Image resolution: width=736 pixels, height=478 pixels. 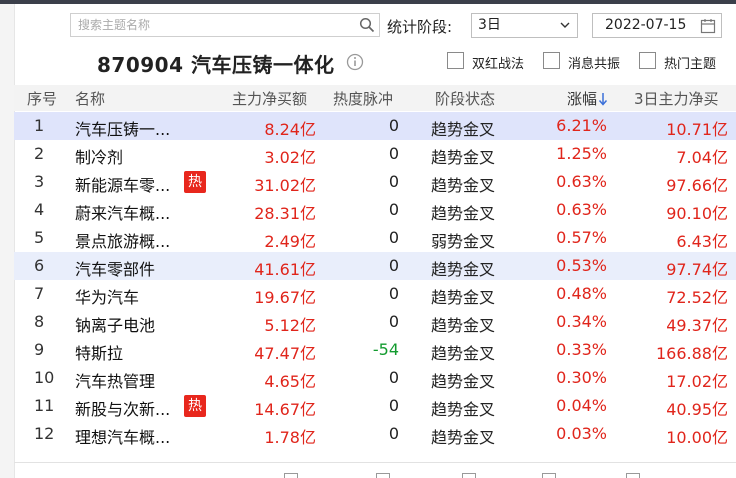 I want to click on row-net-buy: 31.02亿, so click(x=285, y=185).